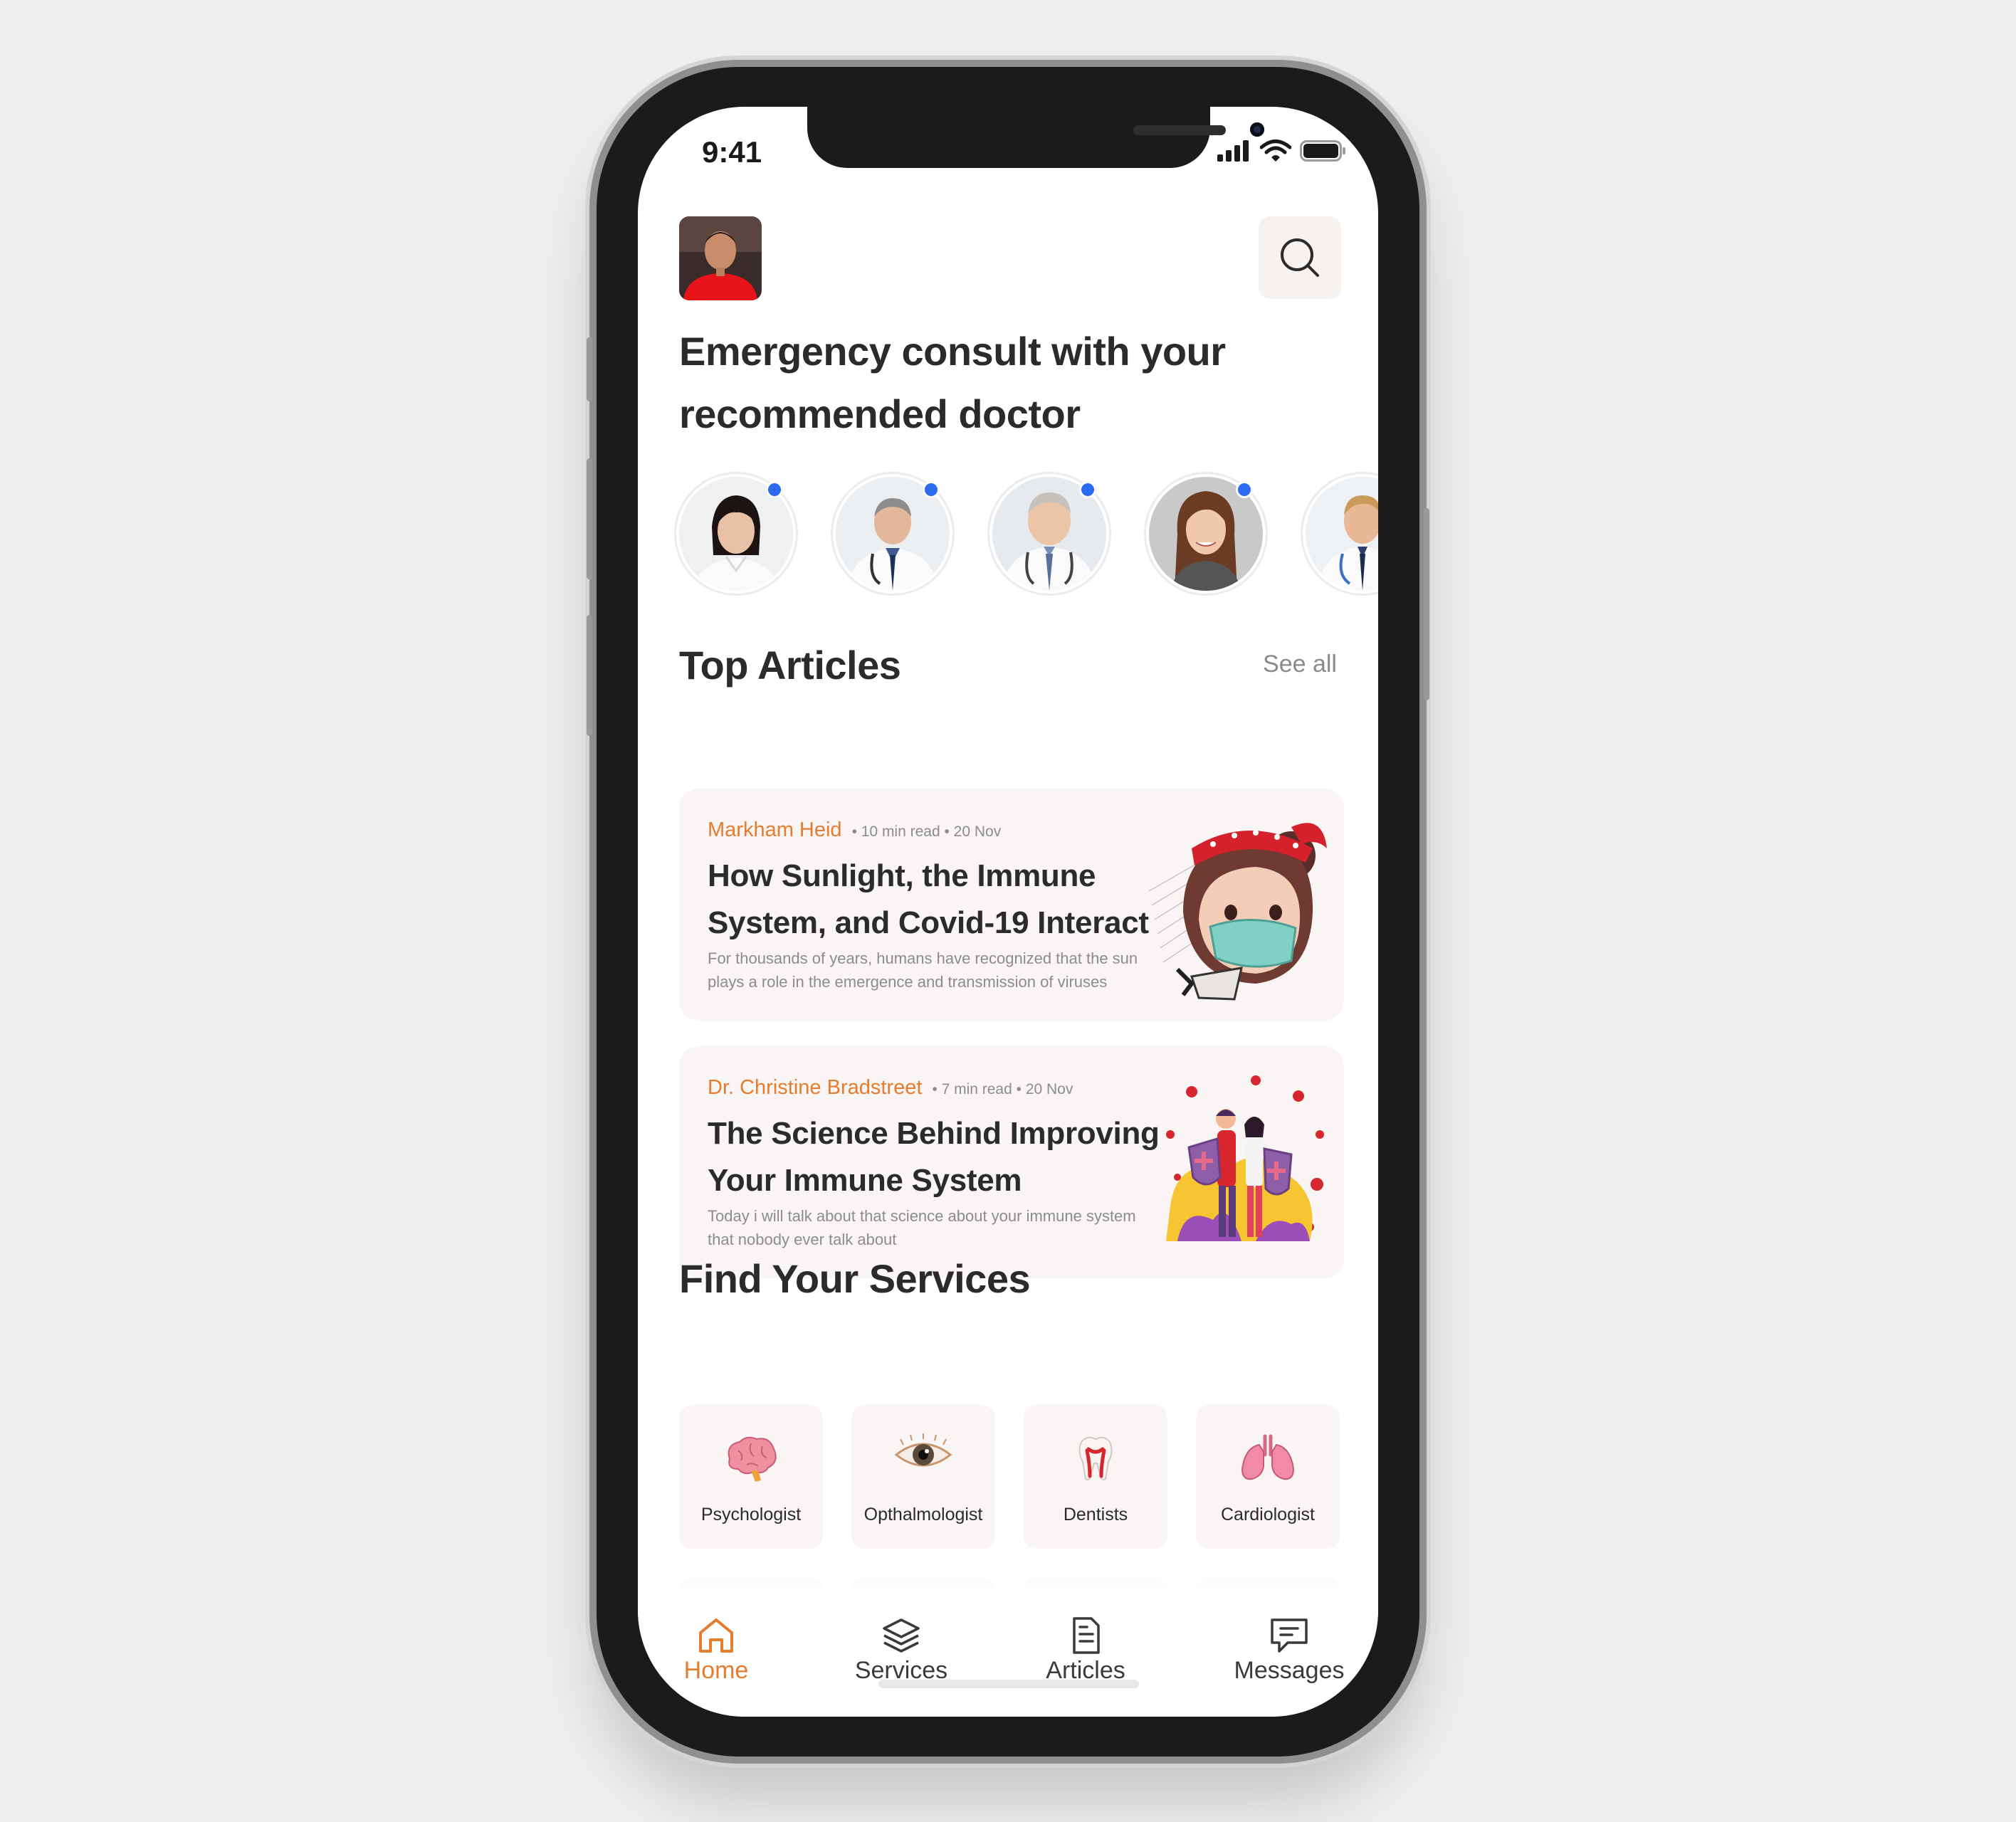 This screenshot has width=2016, height=1822. I want to click on article-read-info: • 10 min read • 20 Nov, so click(926, 831).